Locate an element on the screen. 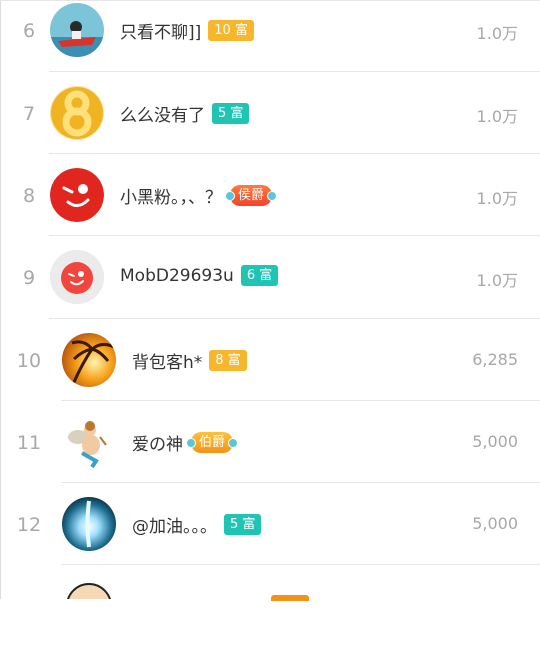  contribution-value: 6,285 is located at coordinates (495, 359).